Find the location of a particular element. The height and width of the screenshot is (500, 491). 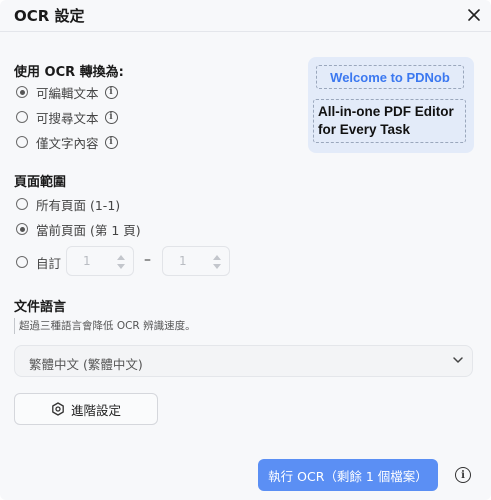

advanced-settings-label: 進階設定 is located at coordinates (95, 410).